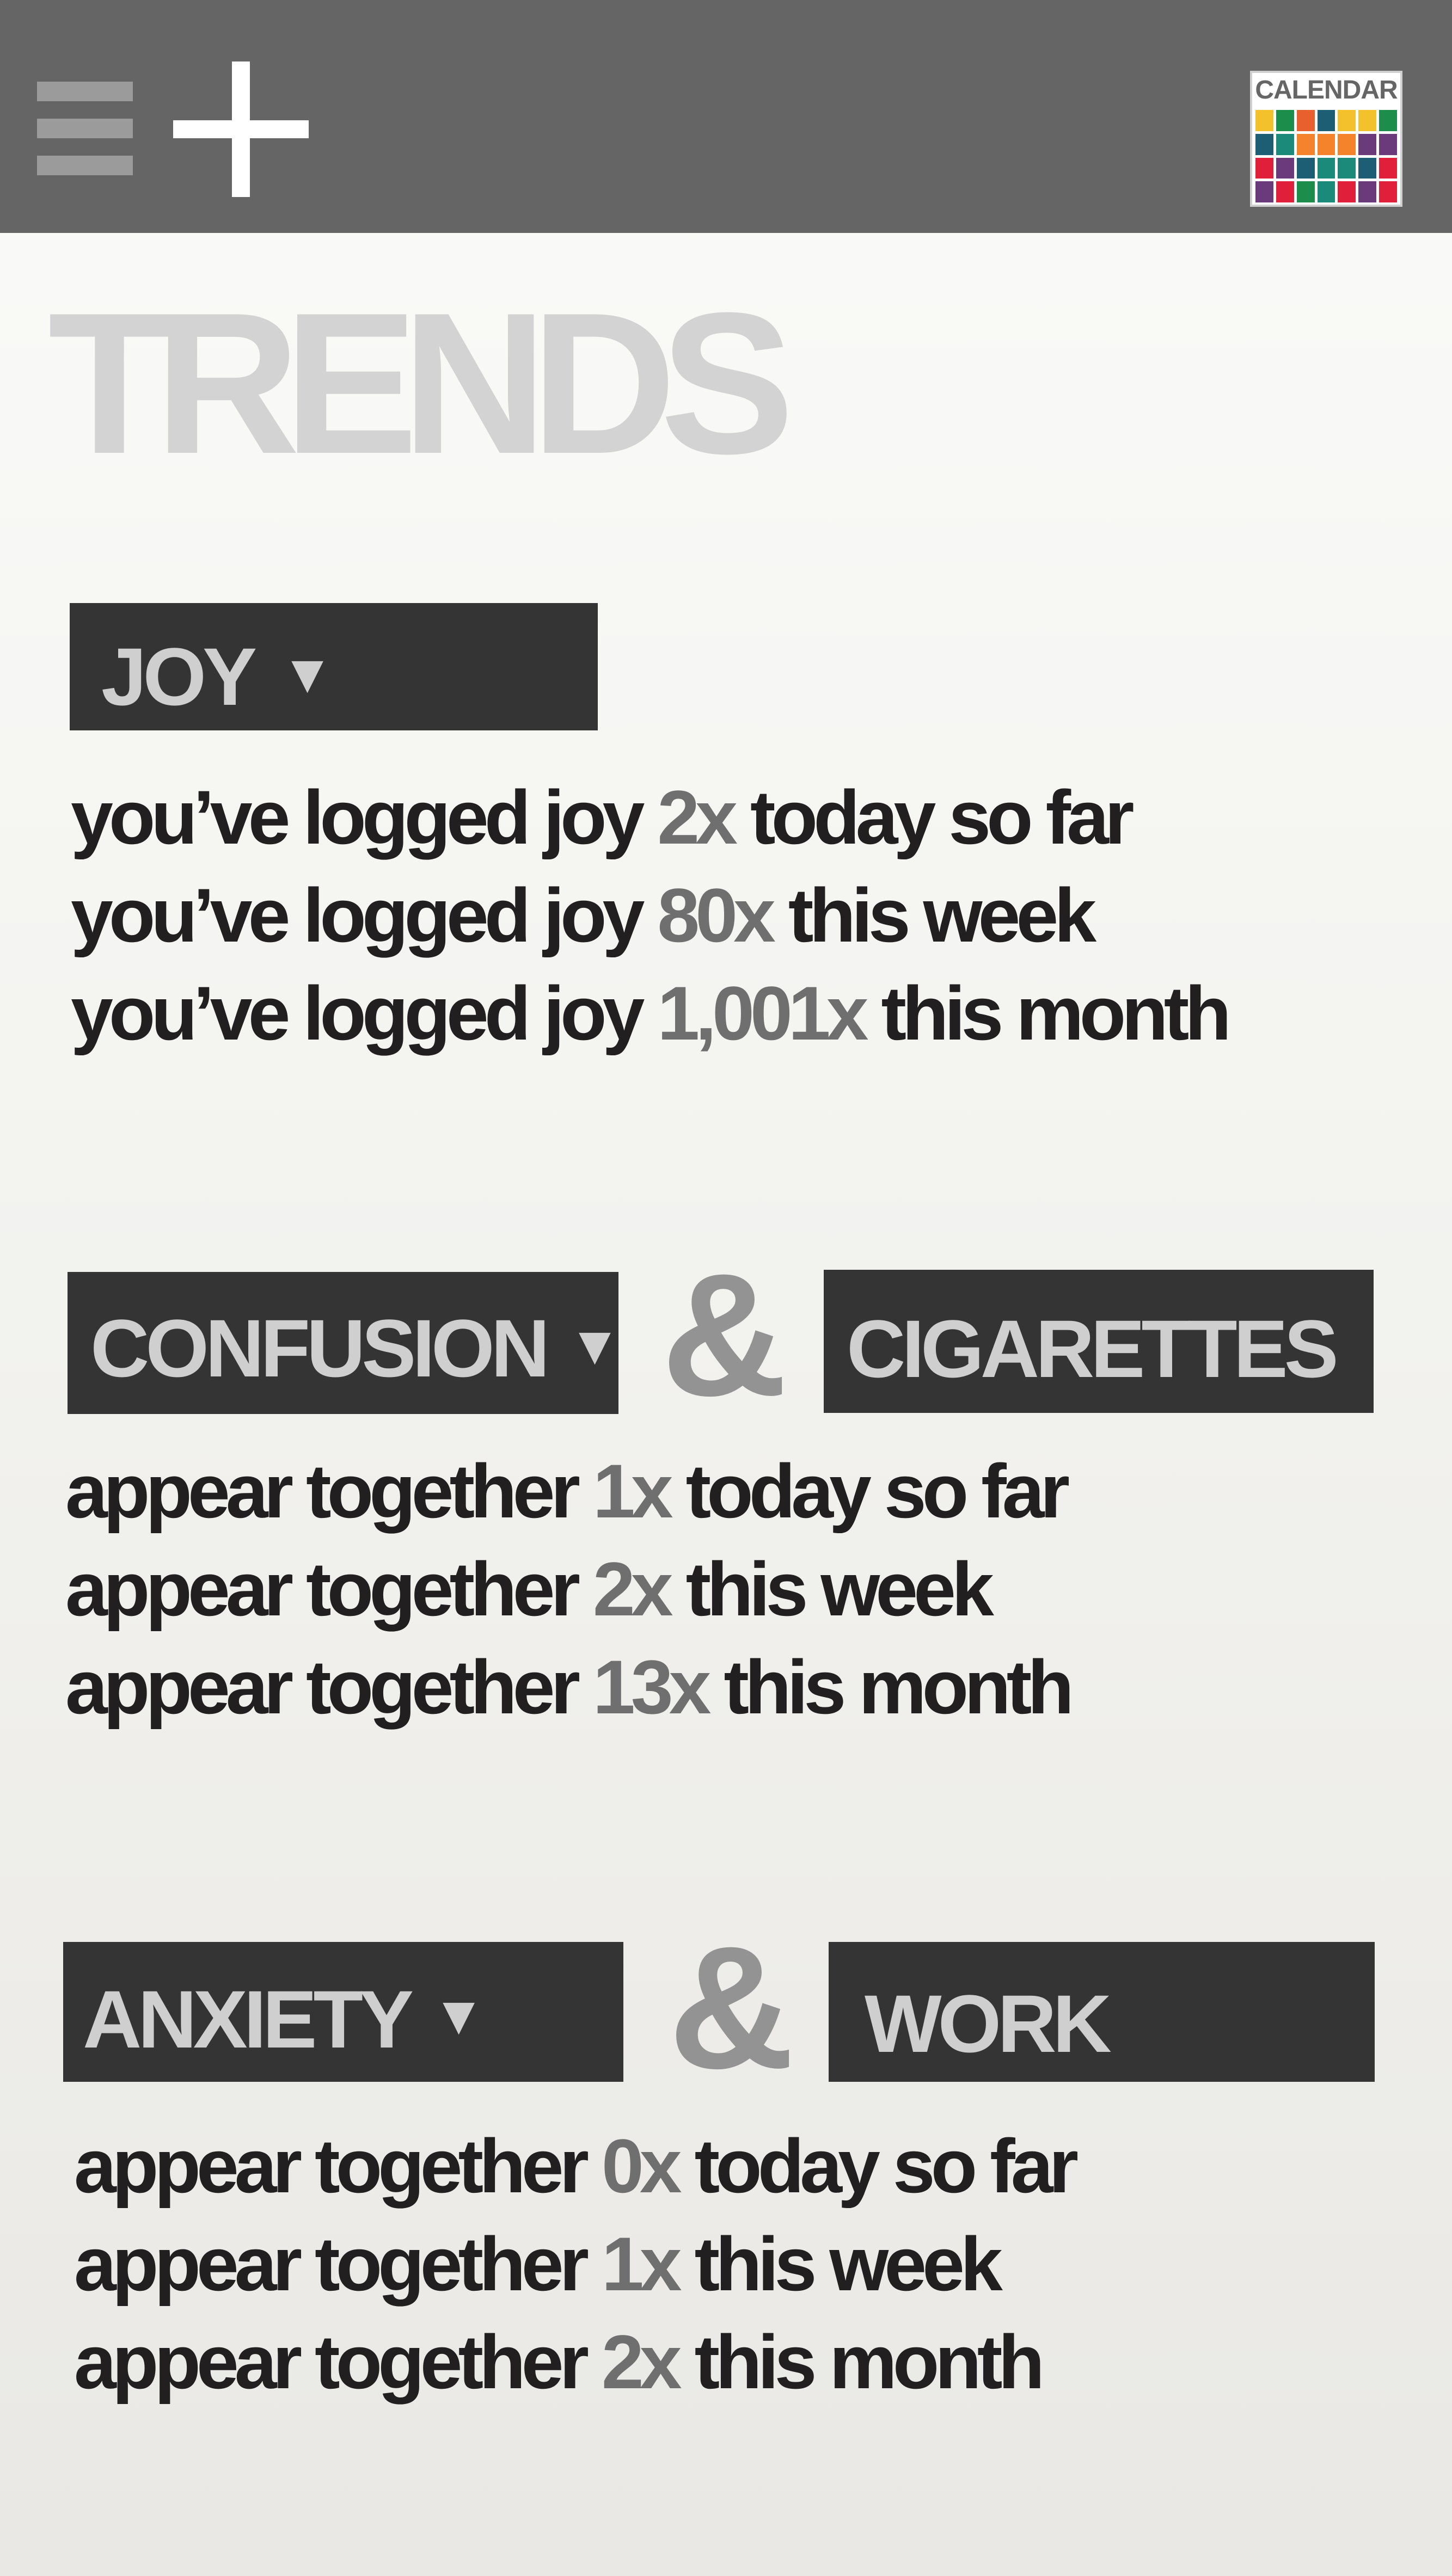 Image resolution: width=1452 pixels, height=2576 pixels. What do you see at coordinates (241, 129) in the screenshot?
I see `add-entry-plus-icon` at bounding box center [241, 129].